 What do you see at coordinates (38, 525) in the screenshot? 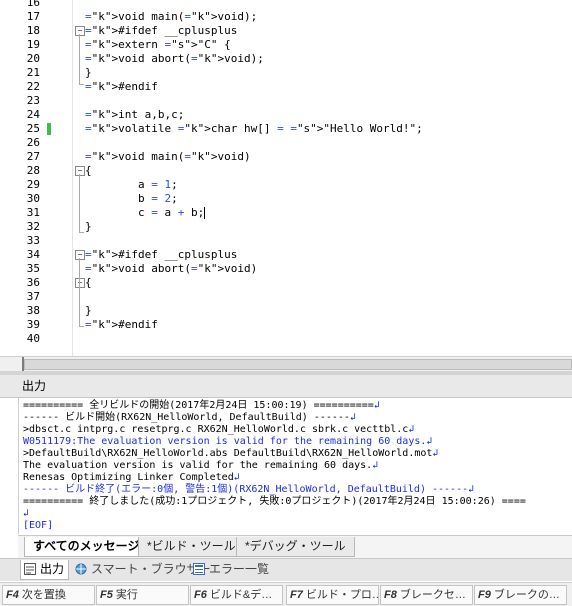
I see `output-line: [EOF]` at bounding box center [38, 525].